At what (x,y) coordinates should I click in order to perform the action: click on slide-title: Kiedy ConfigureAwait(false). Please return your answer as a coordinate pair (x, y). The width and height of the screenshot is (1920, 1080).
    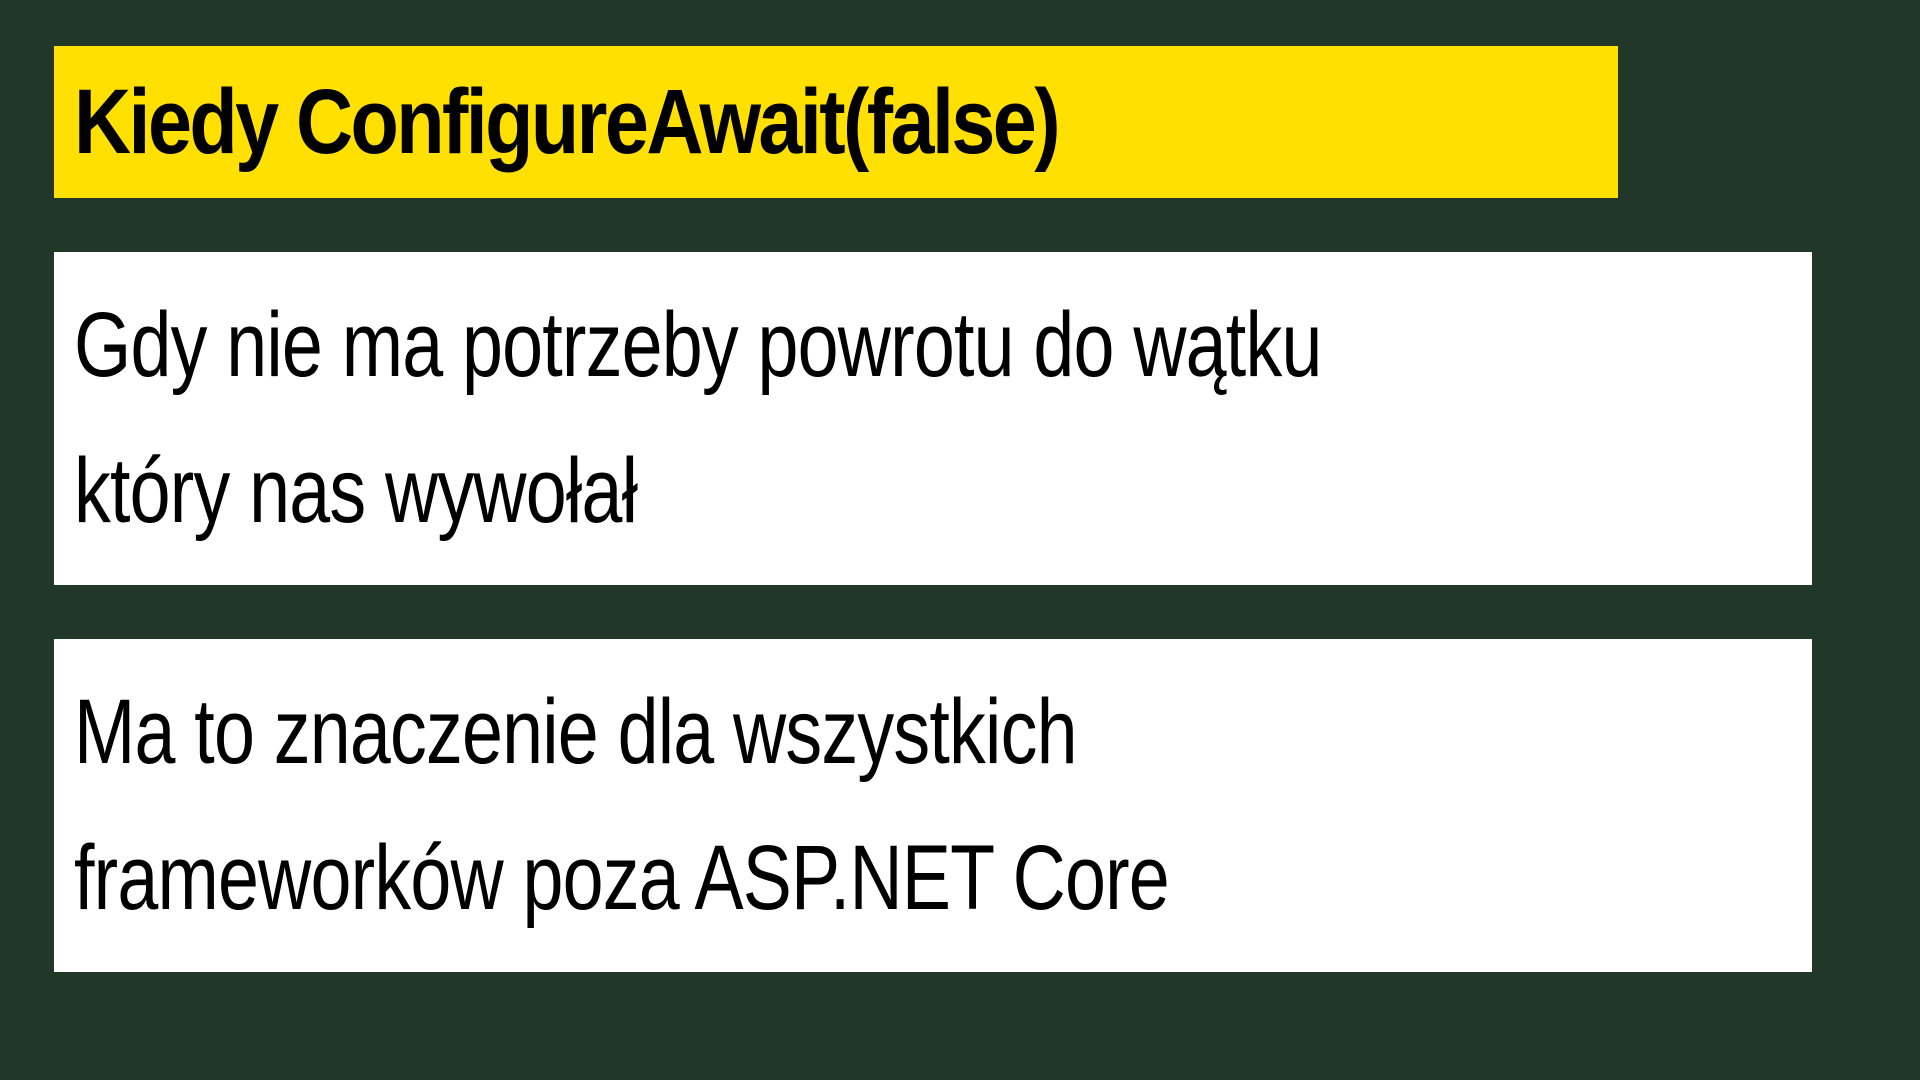
    Looking at the image, I should click on (567, 122).